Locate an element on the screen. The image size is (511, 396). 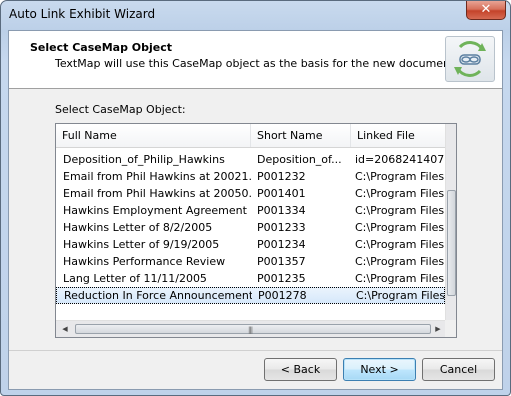
next-button: Next > is located at coordinates (379, 369).